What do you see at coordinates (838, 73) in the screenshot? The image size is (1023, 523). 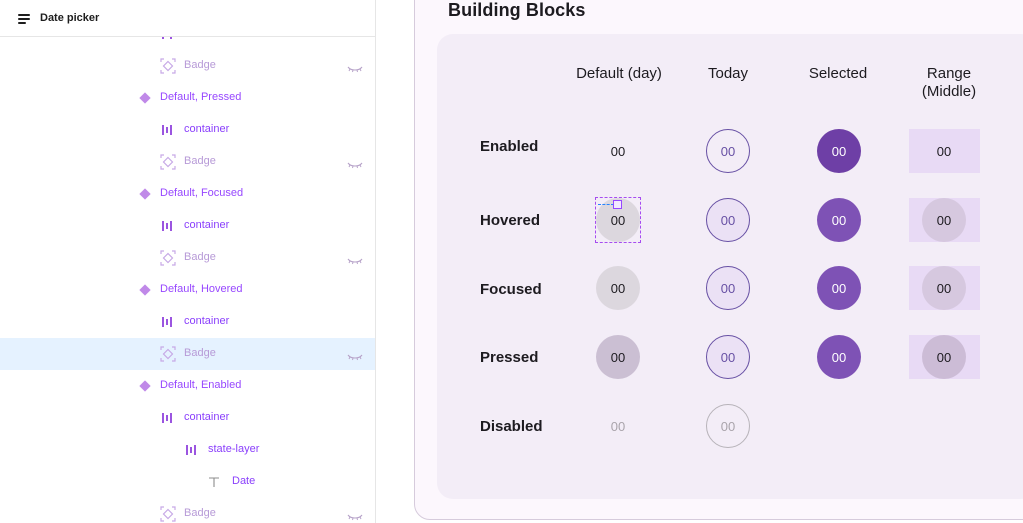 I see `column-header-selected: Selected` at bounding box center [838, 73].